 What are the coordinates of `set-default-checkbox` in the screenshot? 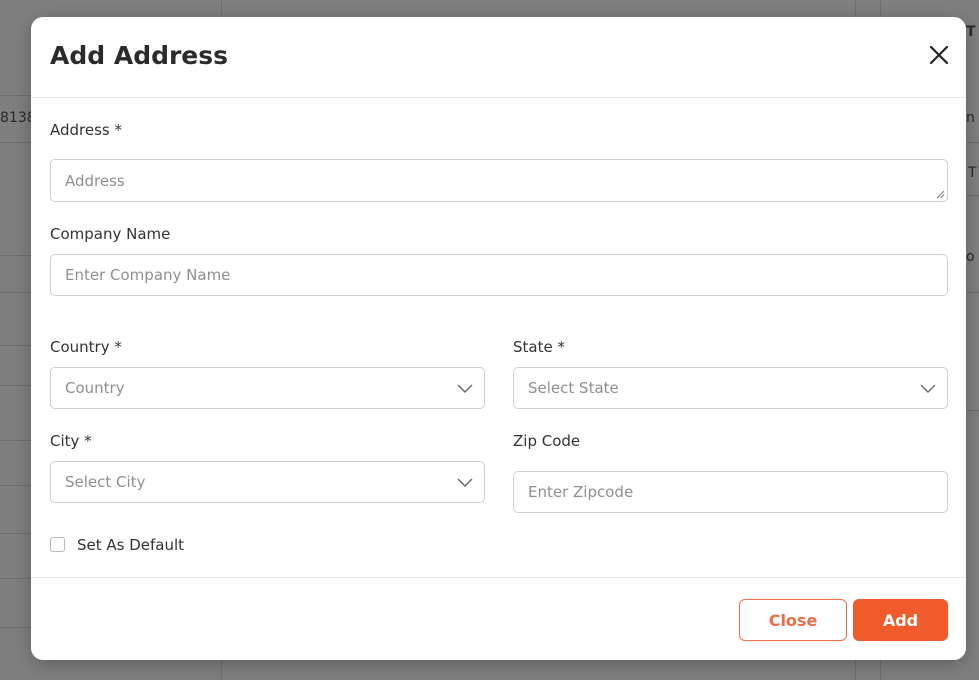 It's located at (57, 544).